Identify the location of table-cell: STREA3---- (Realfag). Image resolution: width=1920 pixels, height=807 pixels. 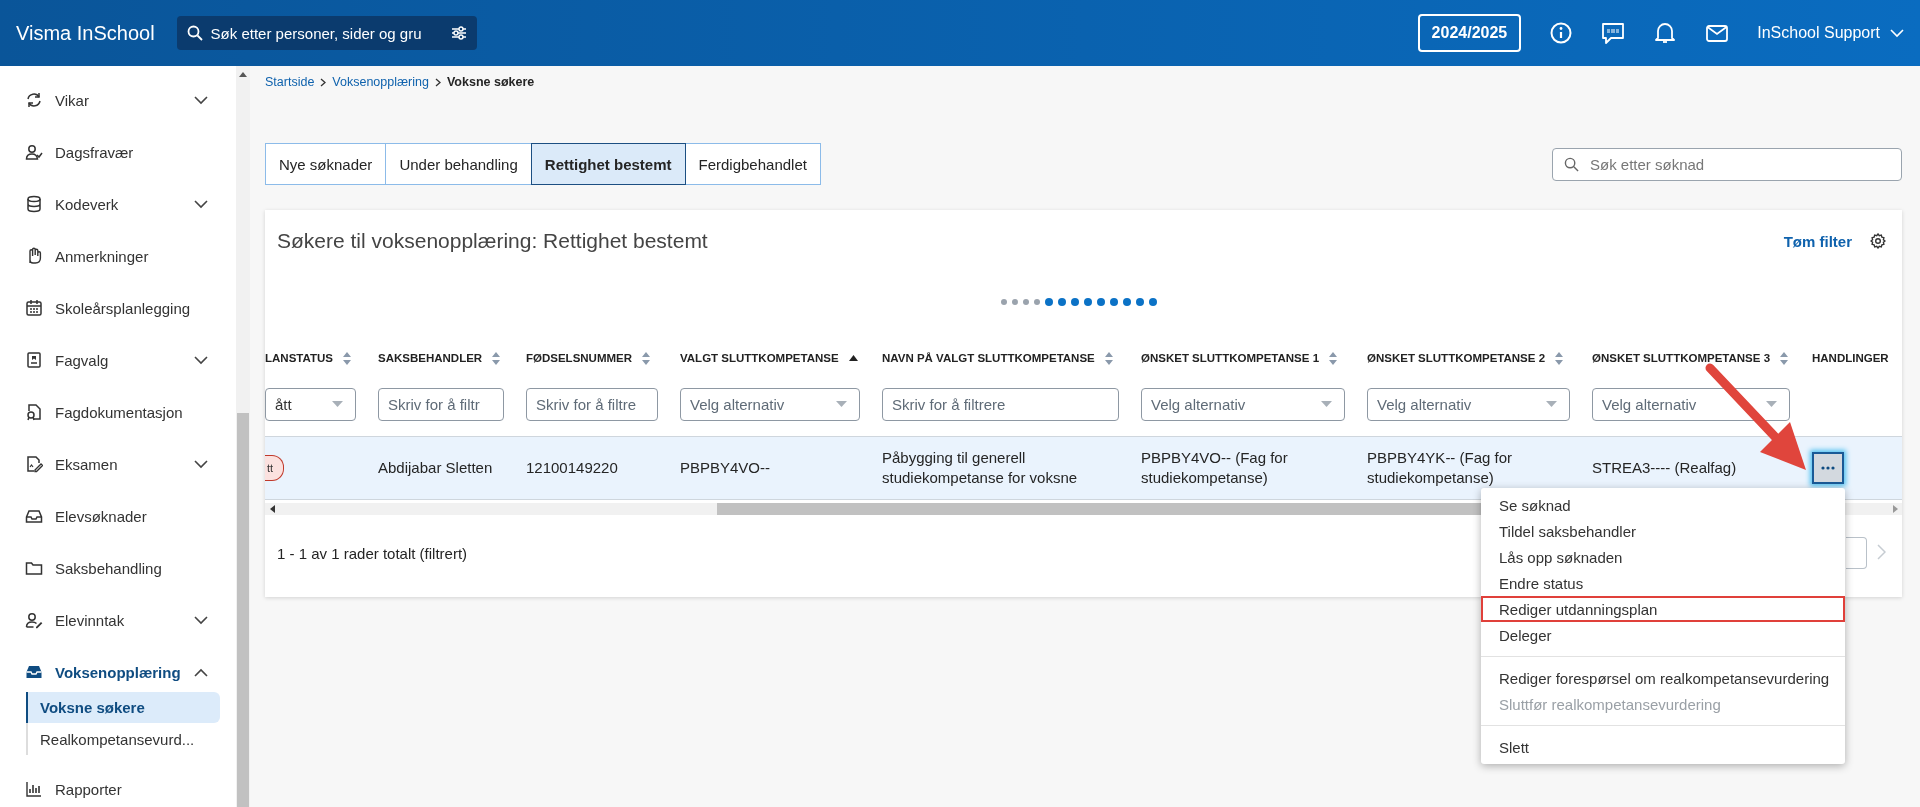
(1664, 468).